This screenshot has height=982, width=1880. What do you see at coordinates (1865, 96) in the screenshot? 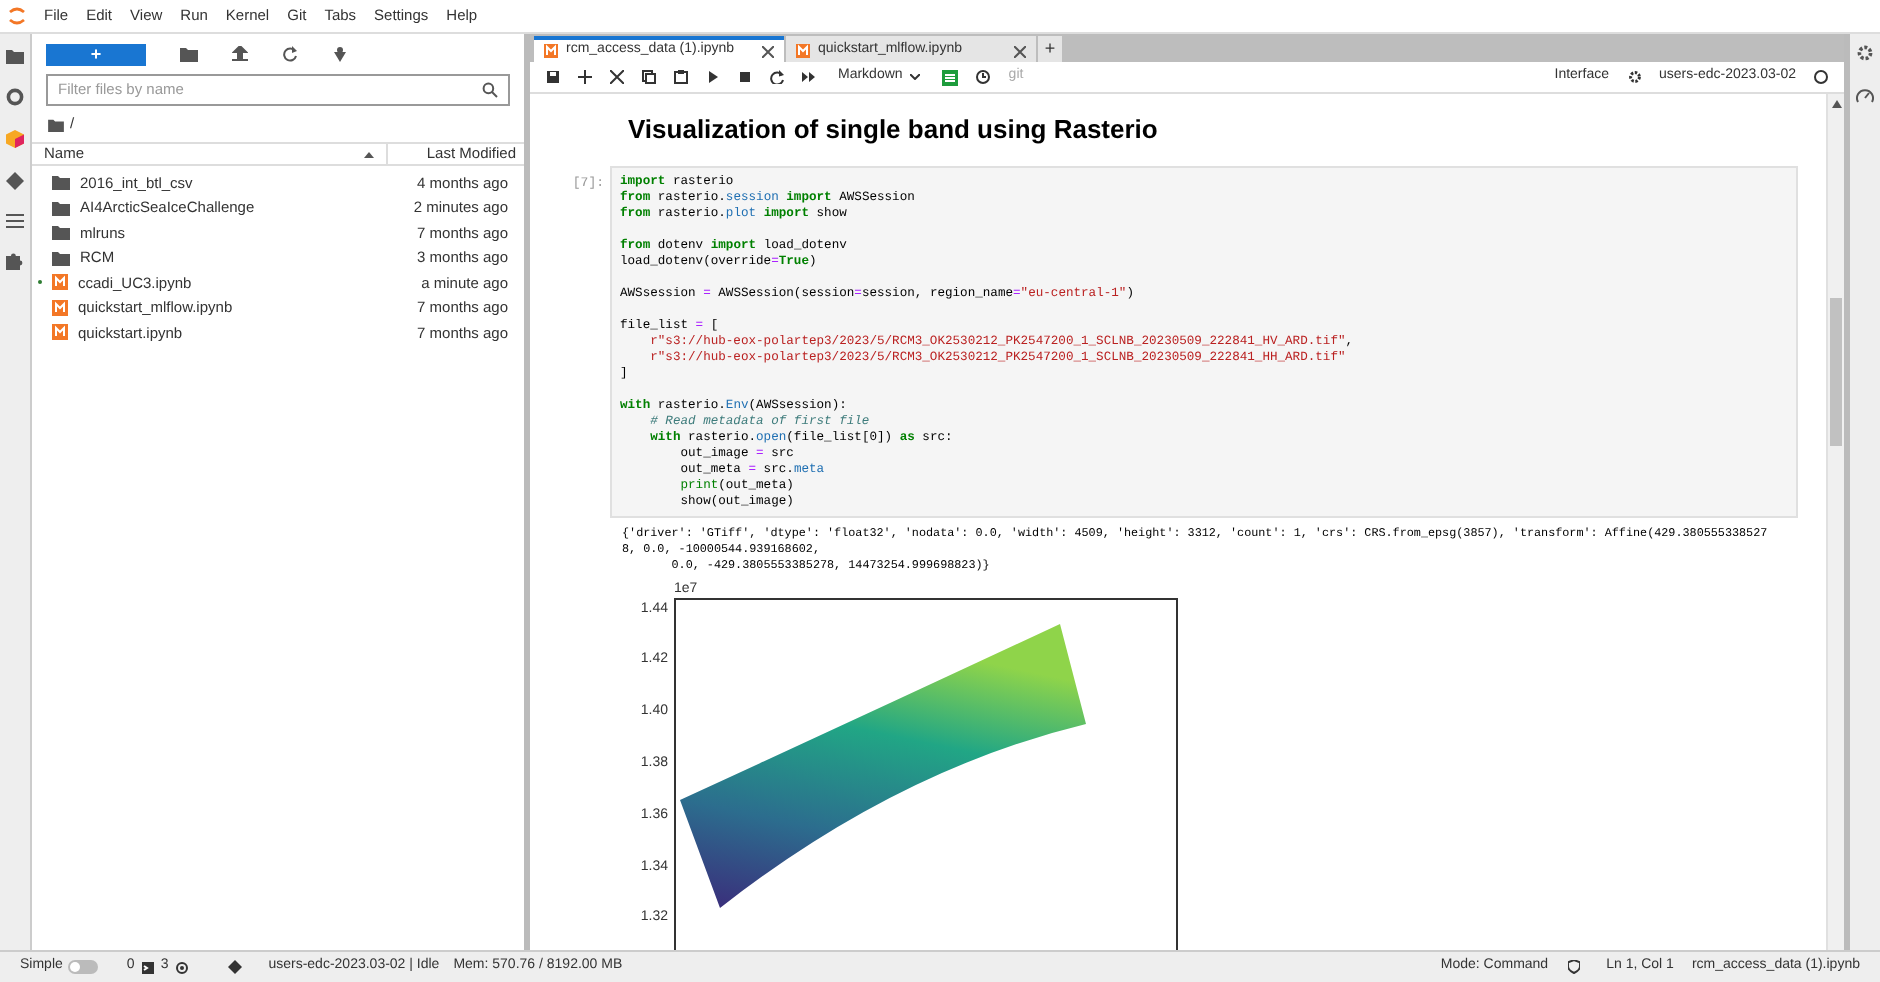
I see `gauge-icon` at bounding box center [1865, 96].